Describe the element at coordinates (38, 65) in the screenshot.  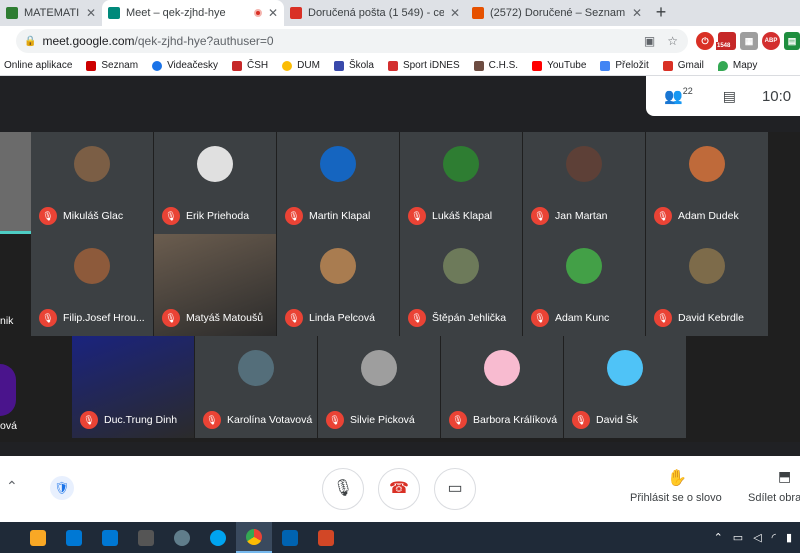
I see `bookmark-online-aplikace: Online aplikace` at that location.